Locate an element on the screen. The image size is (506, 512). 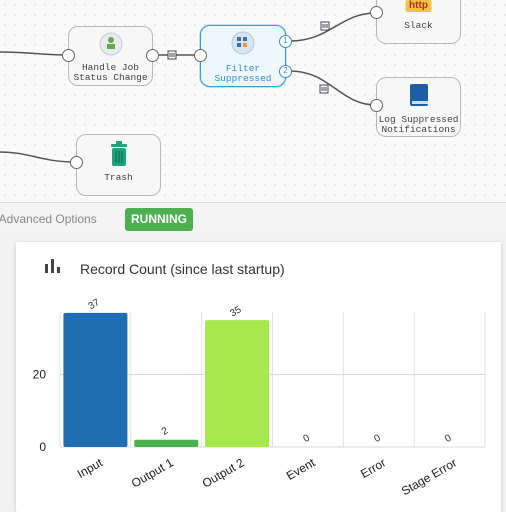
data-label: 35 is located at coordinates (236, 311).